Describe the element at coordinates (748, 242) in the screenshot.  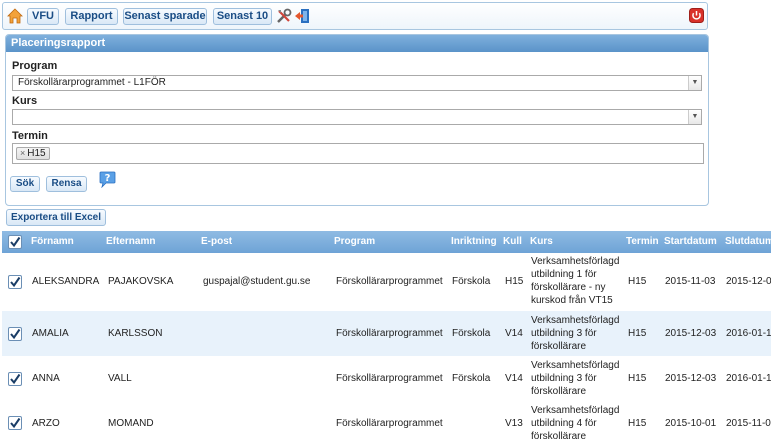
I see `column-header-slutdatum: Slutdatum` at that location.